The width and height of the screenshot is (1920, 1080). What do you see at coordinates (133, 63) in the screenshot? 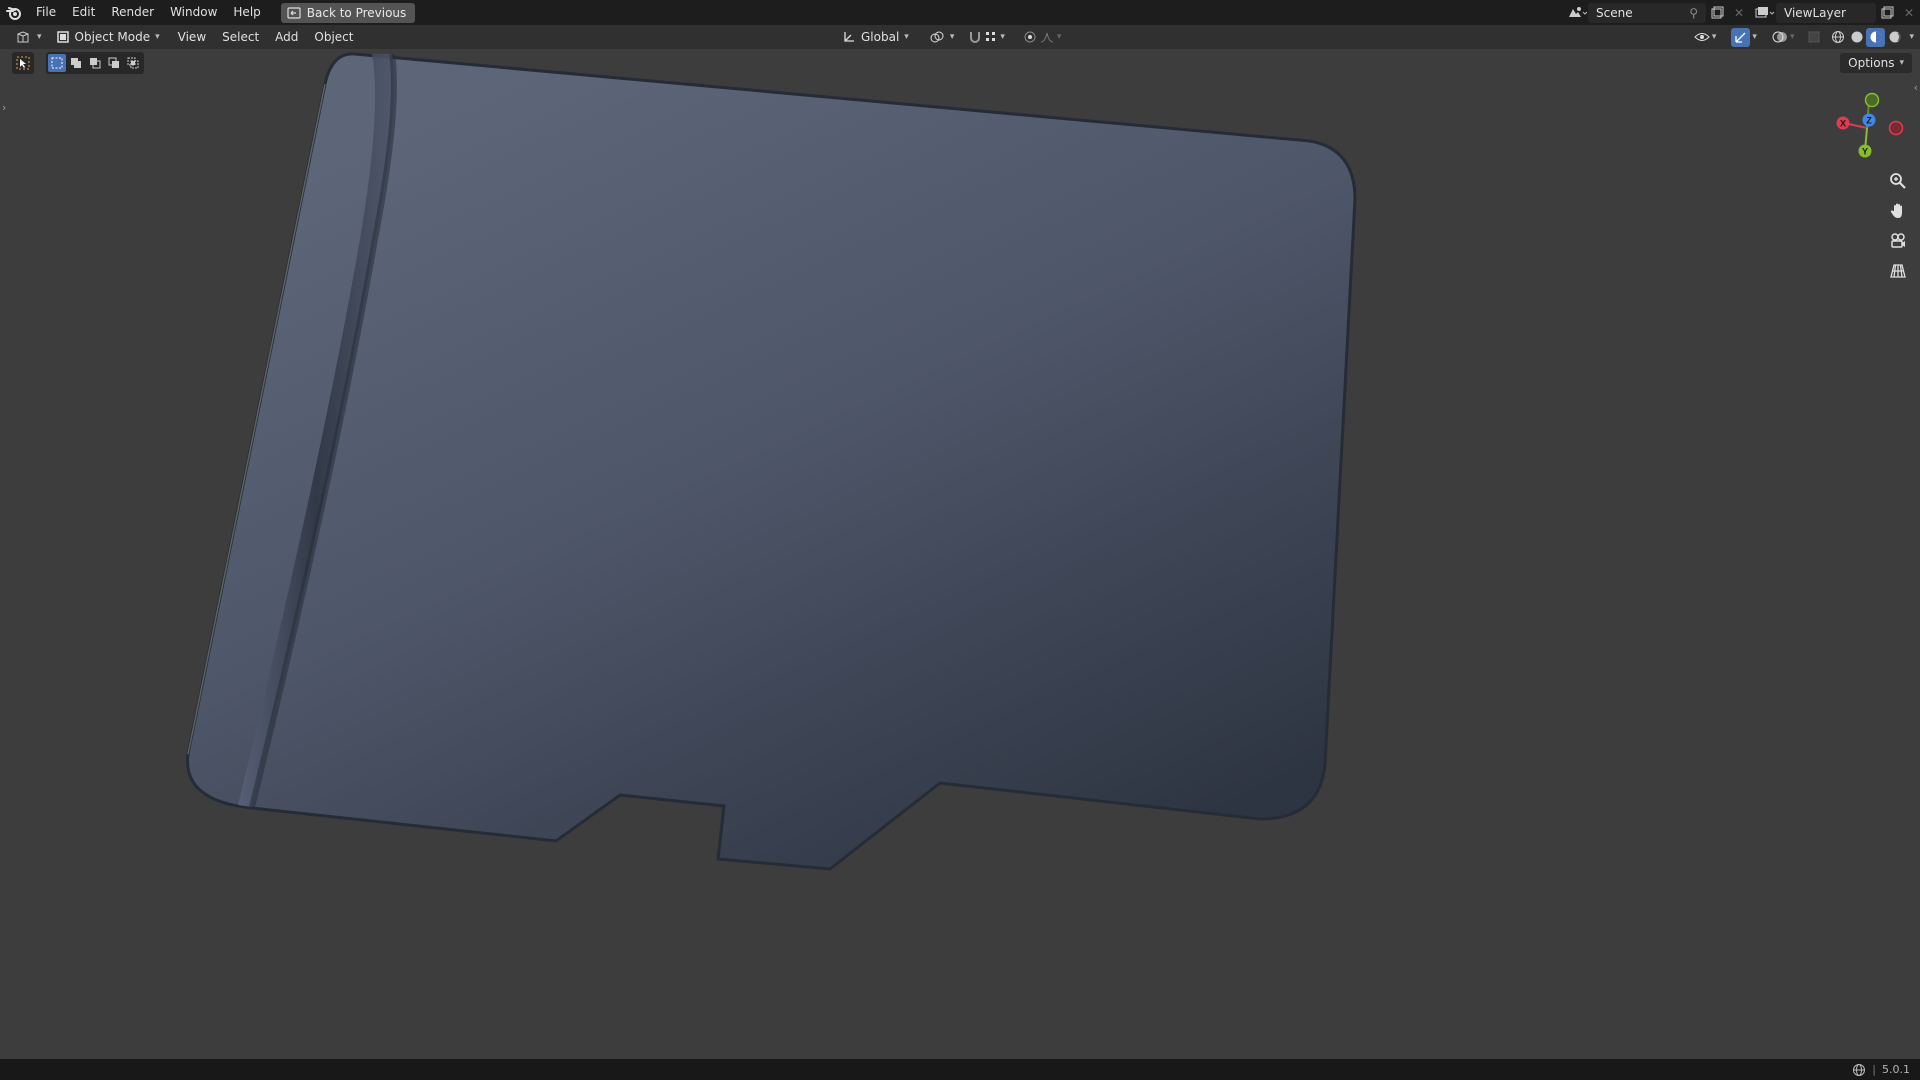
I see `select-intersect-icon` at bounding box center [133, 63].